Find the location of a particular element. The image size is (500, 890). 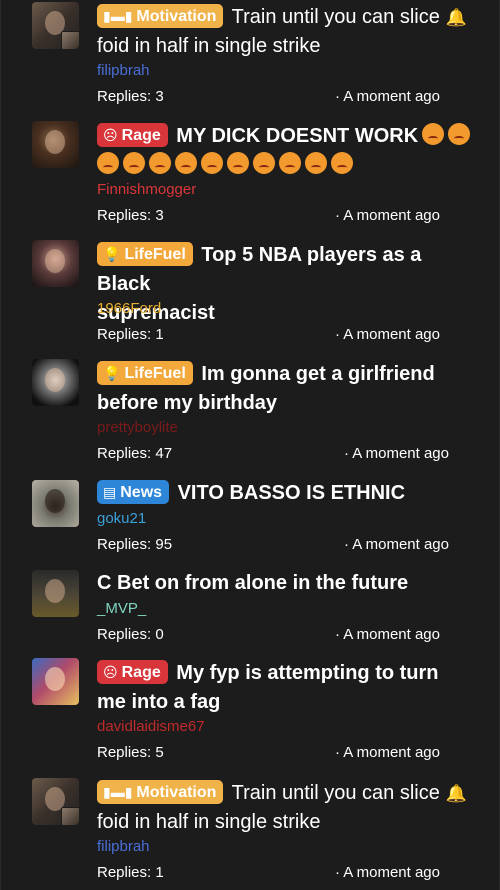

reply-count: Replies: 0 is located at coordinates (130, 634).